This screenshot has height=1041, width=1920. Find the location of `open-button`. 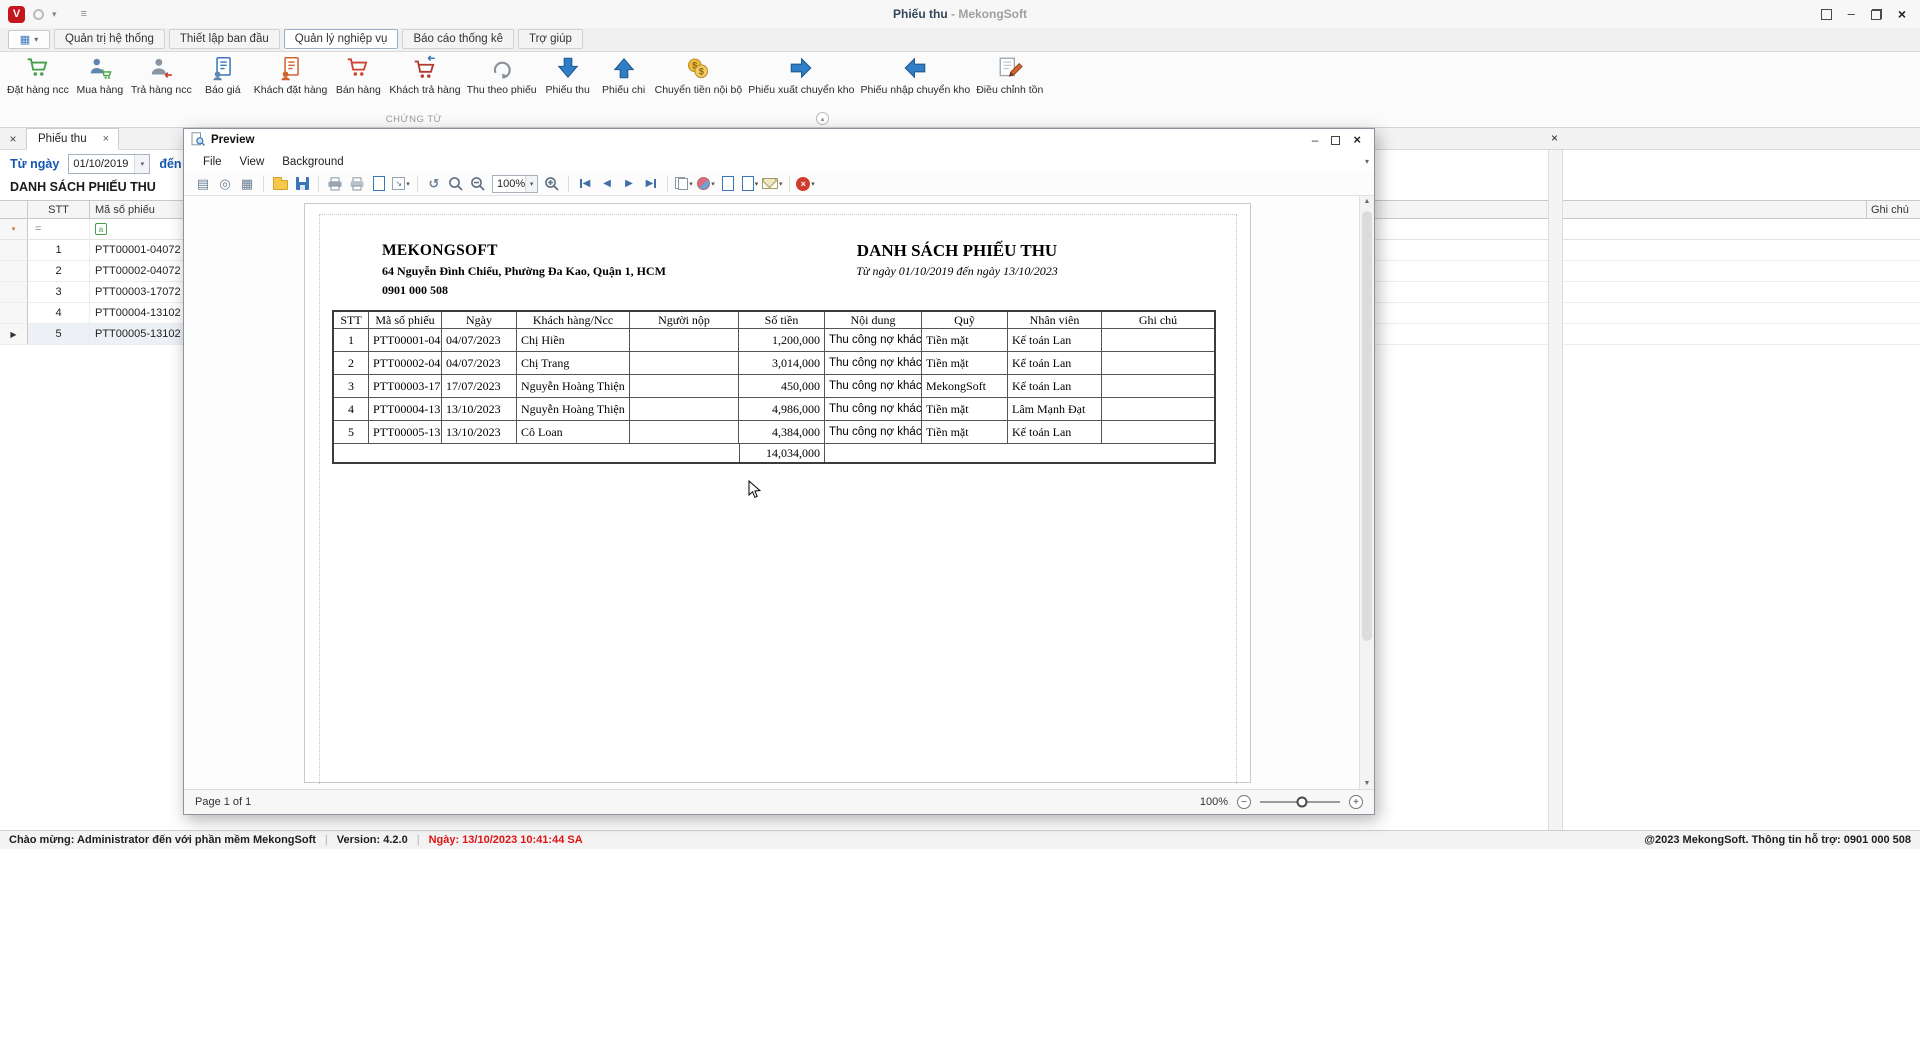

open-button is located at coordinates (280, 184).